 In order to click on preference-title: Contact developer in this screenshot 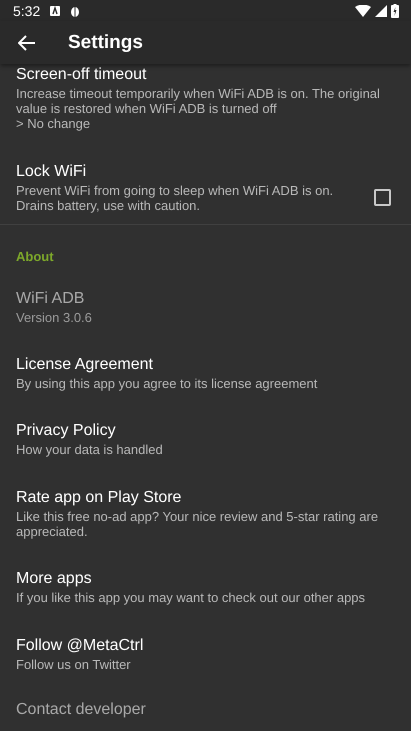, I will do `click(81, 710)`.